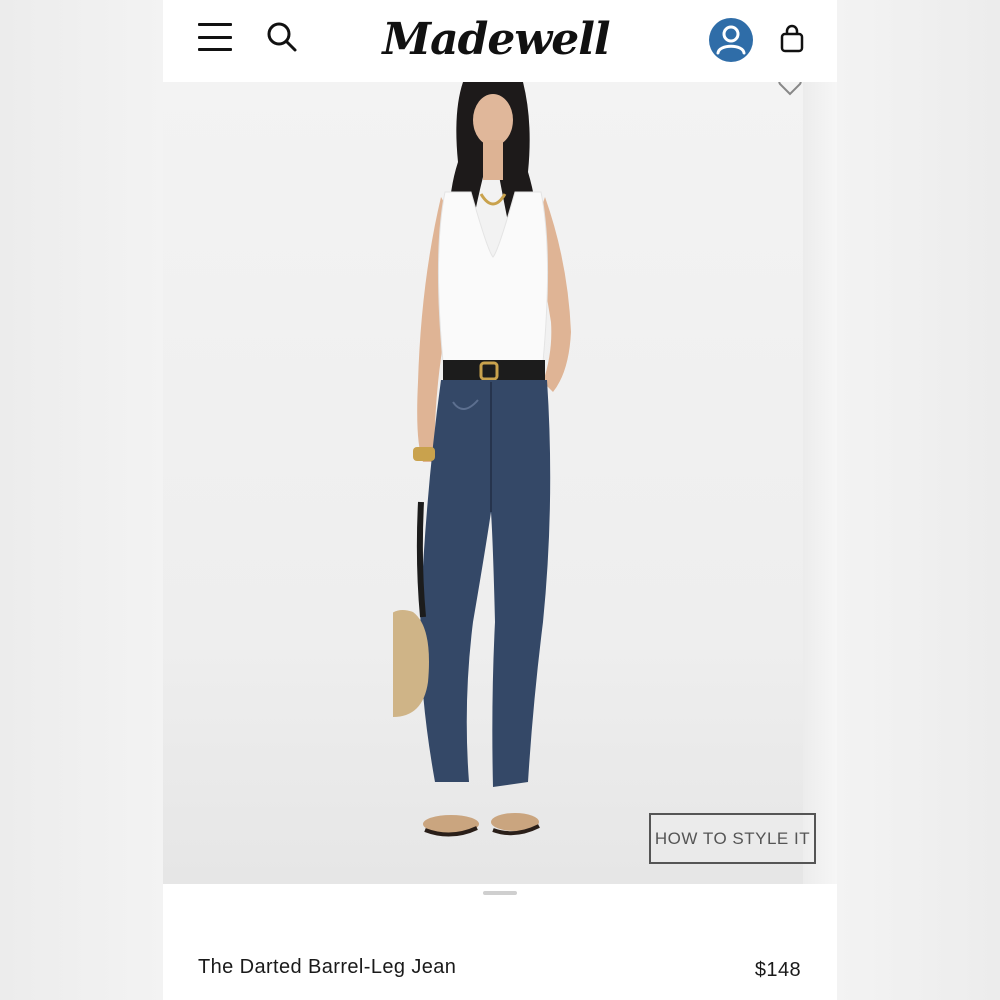  Describe the element at coordinates (496, 39) in the screenshot. I see `brand-logo: Madewell` at that location.